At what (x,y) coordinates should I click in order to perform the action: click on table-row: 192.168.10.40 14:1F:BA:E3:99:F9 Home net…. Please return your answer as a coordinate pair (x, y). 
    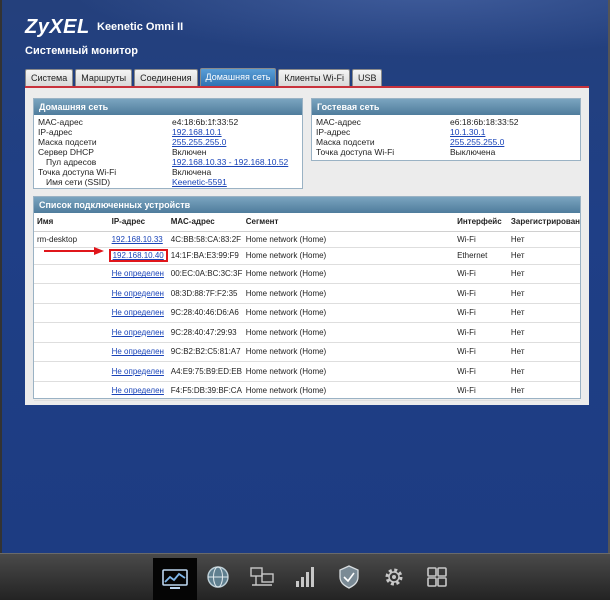
    Looking at the image, I should click on (307, 256).